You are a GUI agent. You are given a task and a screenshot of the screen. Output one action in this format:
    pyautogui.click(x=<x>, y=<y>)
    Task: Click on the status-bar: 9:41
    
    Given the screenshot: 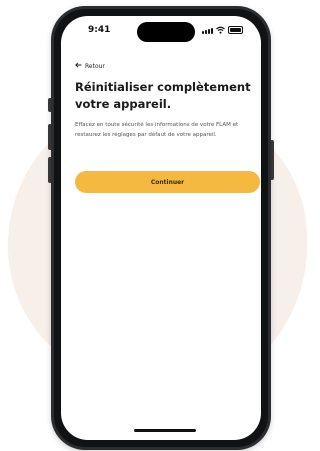 What is the action you would take?
    pyautogui.click(x=161, y=32)
    